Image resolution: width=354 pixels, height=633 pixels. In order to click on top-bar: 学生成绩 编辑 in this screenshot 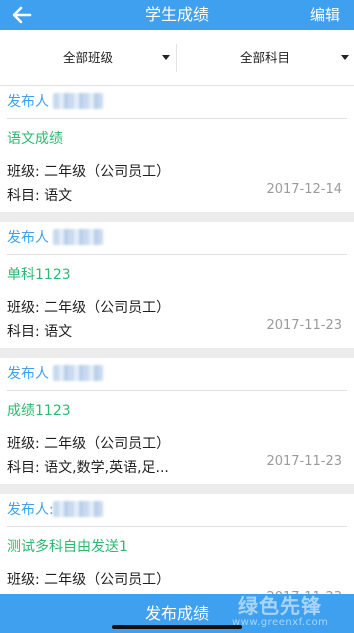, I will do `click(177, 15)`.